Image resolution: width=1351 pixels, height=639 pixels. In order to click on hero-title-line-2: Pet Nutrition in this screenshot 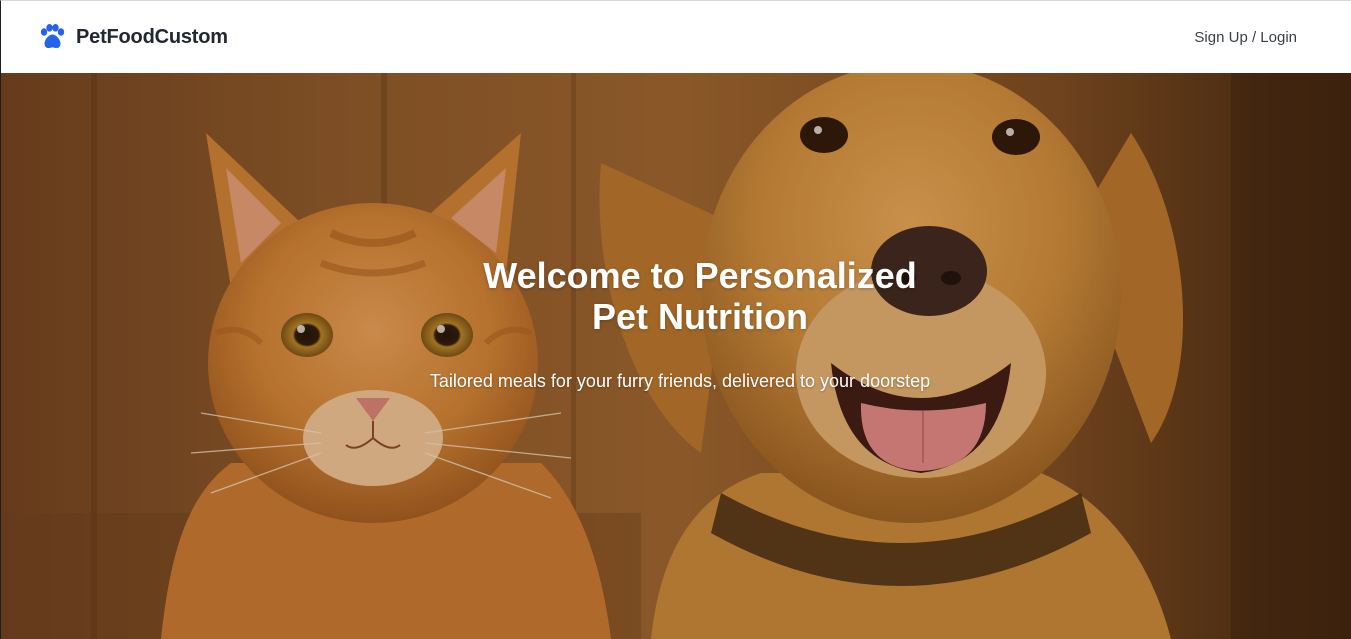, I will do `click(700, 316)`.